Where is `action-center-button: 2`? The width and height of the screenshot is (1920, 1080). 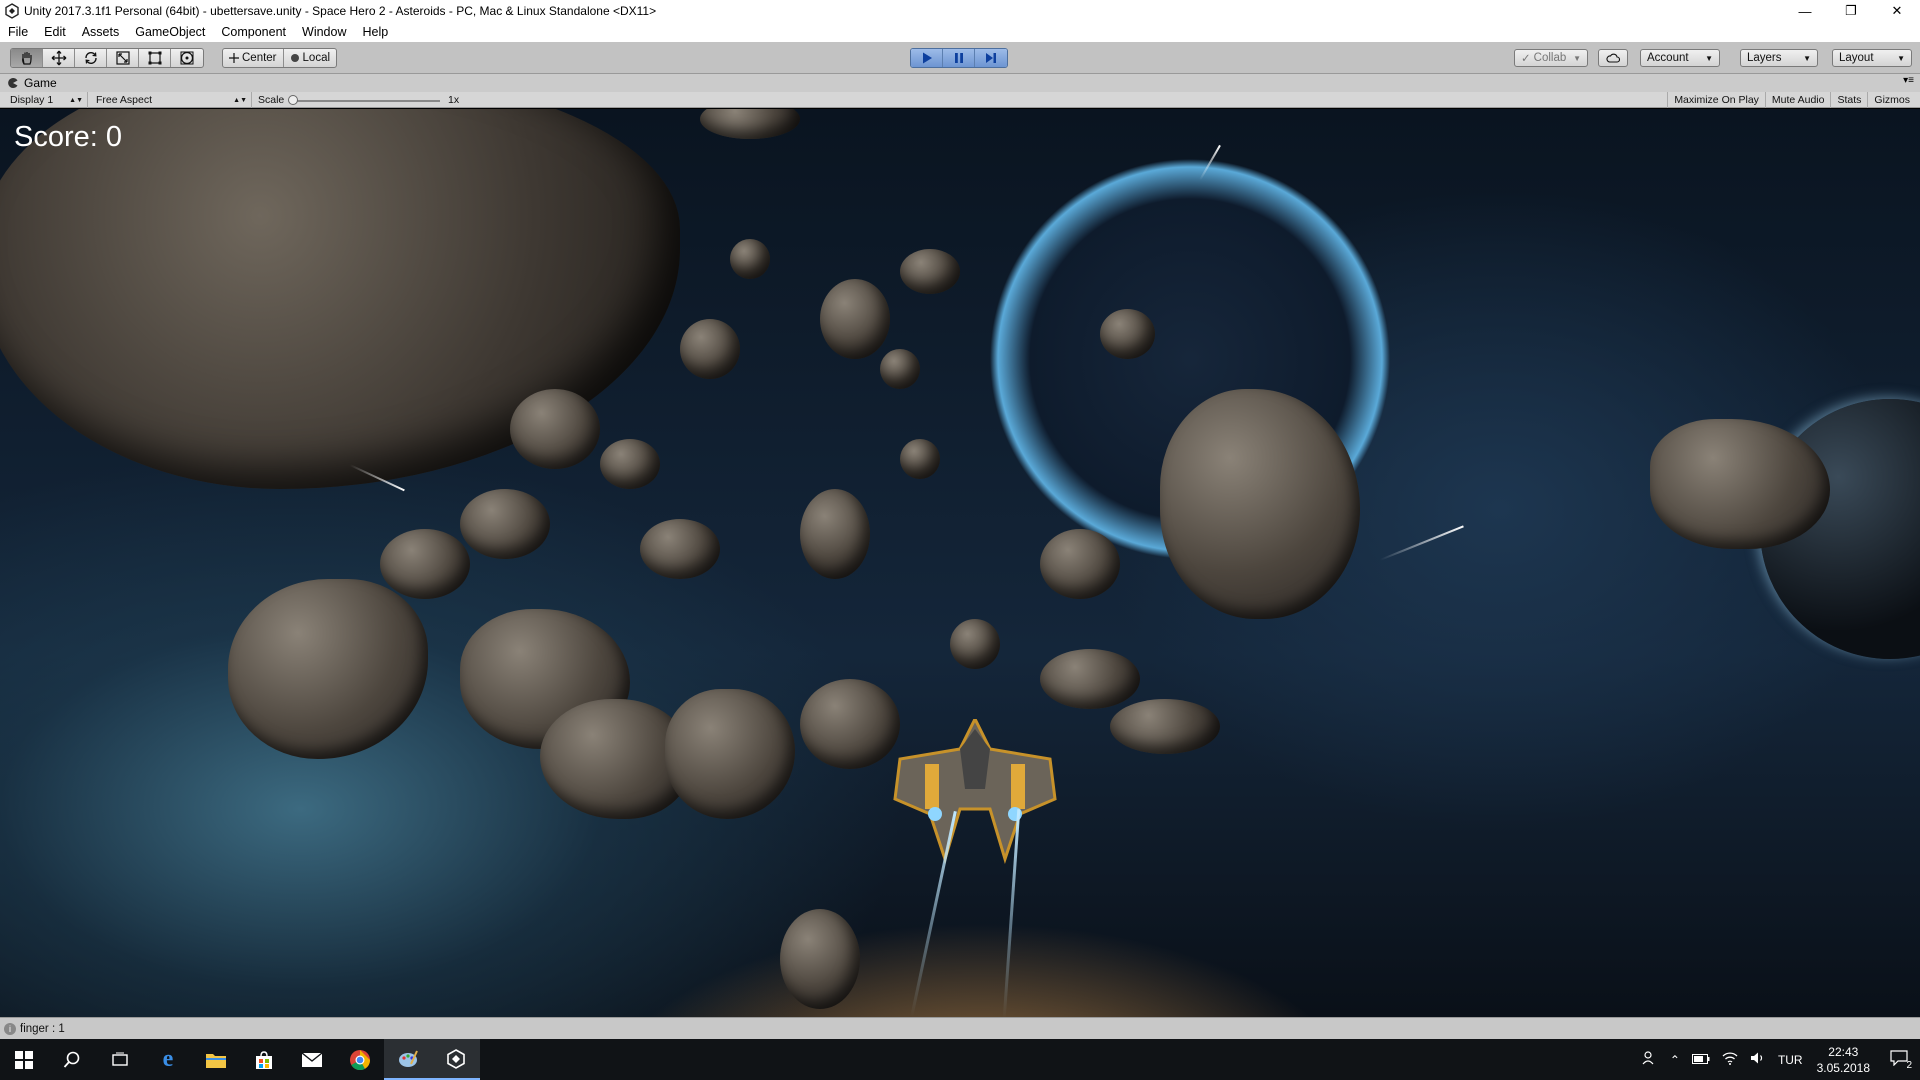 action-center-button: 2 is located at coordinates (1899, 1060).